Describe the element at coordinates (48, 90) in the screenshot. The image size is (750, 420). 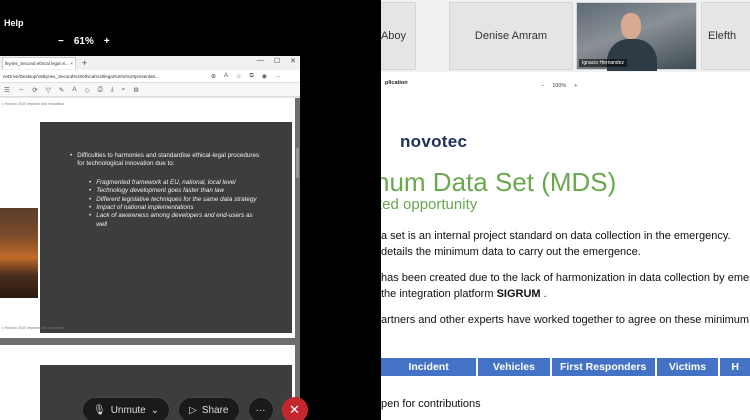
I see `highlight-icon: ▽` at that location.